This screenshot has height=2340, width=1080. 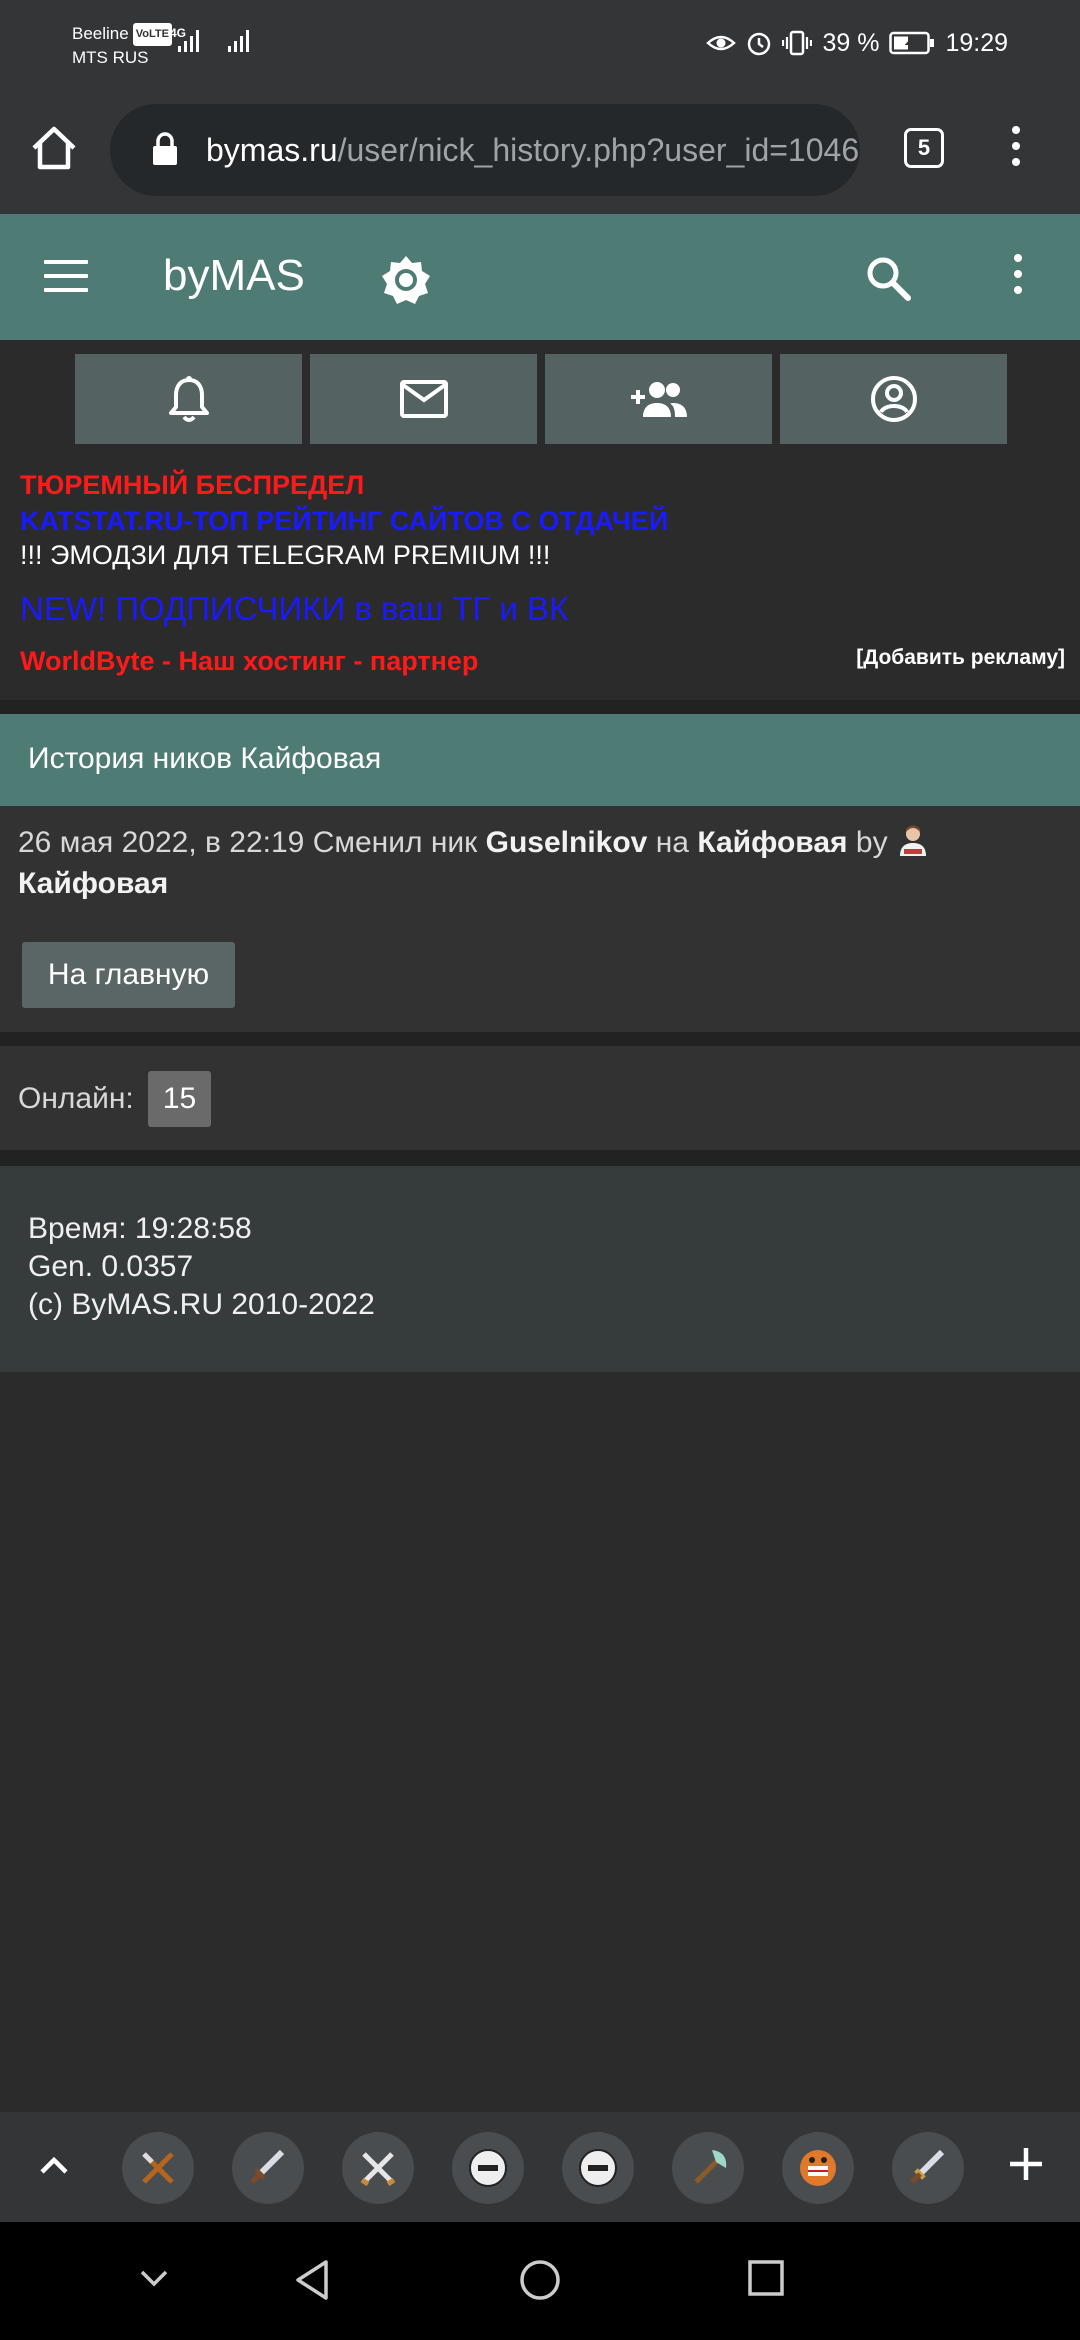 I want to click on profile-button, so click(x=893, y=399).